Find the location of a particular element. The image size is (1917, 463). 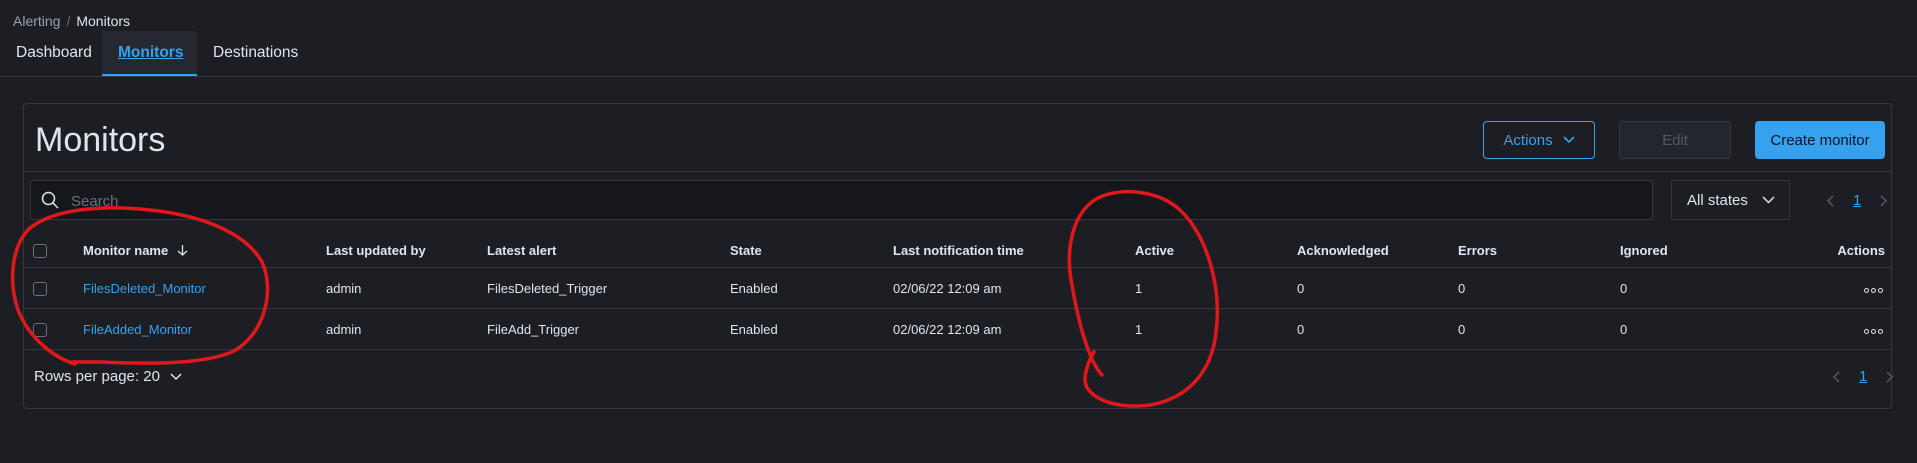

column-header-errors: Errors is located at coordinates (1539, 250).